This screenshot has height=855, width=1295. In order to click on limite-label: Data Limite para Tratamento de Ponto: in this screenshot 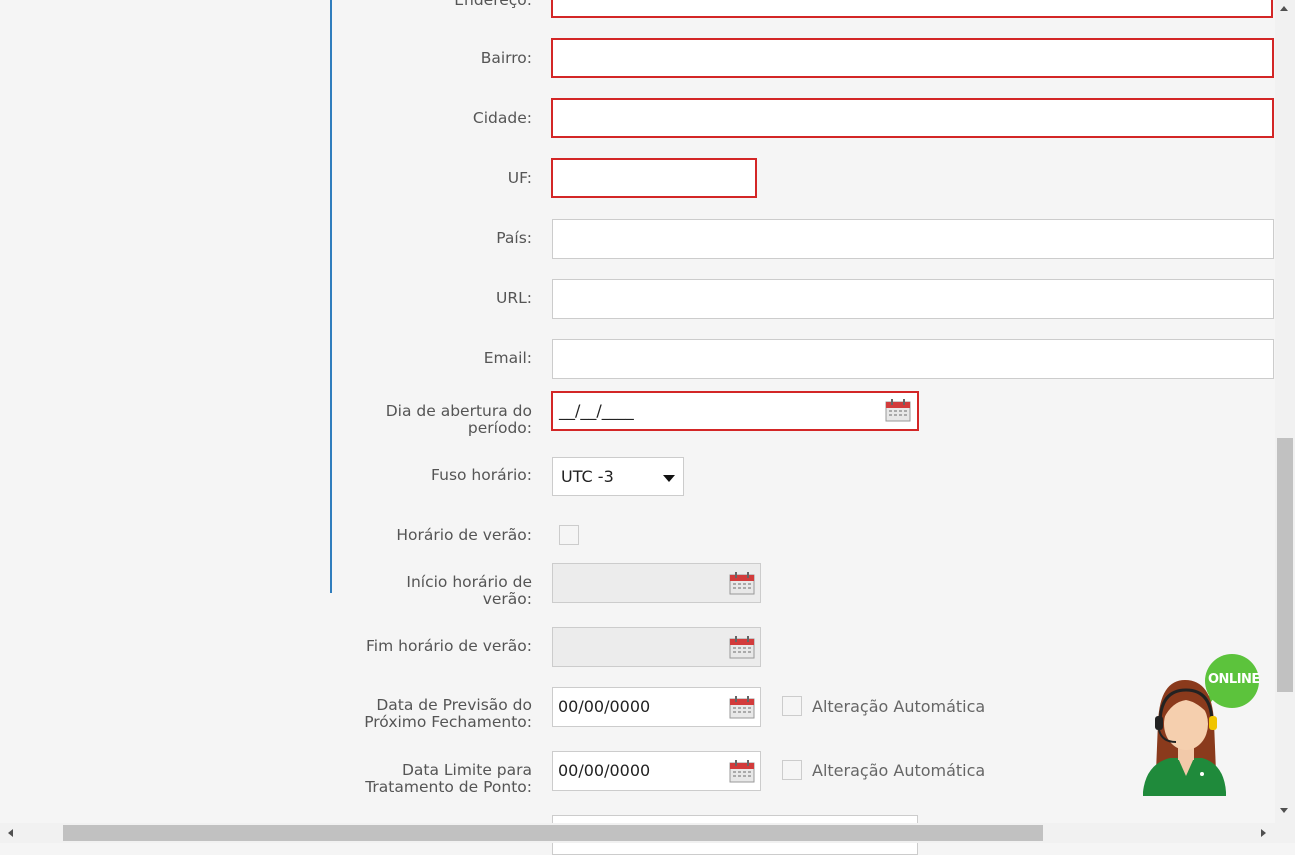, I will do `click(448, 779)`.